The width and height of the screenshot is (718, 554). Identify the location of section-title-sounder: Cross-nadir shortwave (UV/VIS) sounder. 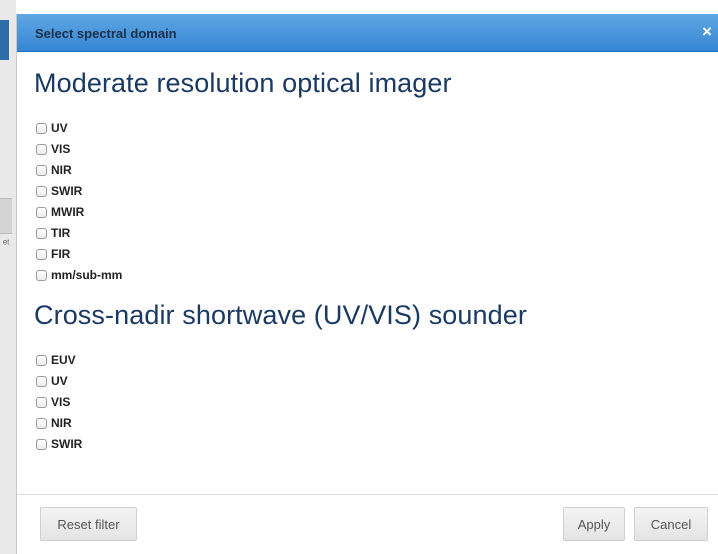
(280, 315).